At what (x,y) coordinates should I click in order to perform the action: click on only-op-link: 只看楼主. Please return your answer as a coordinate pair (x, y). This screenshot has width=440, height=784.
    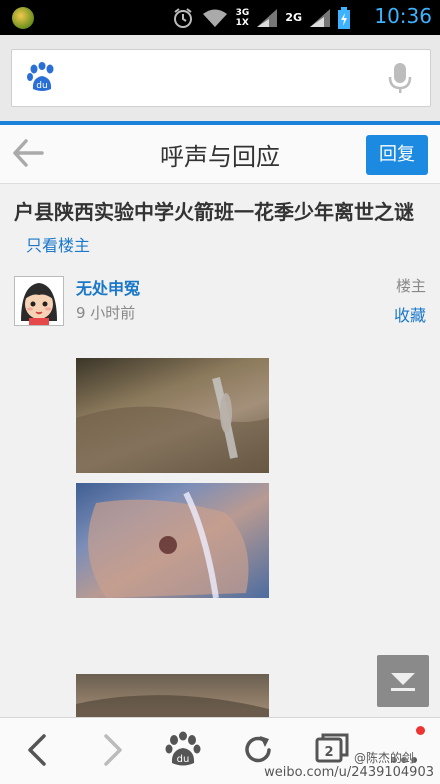
    Looking at the image, I should click on (58, 245).